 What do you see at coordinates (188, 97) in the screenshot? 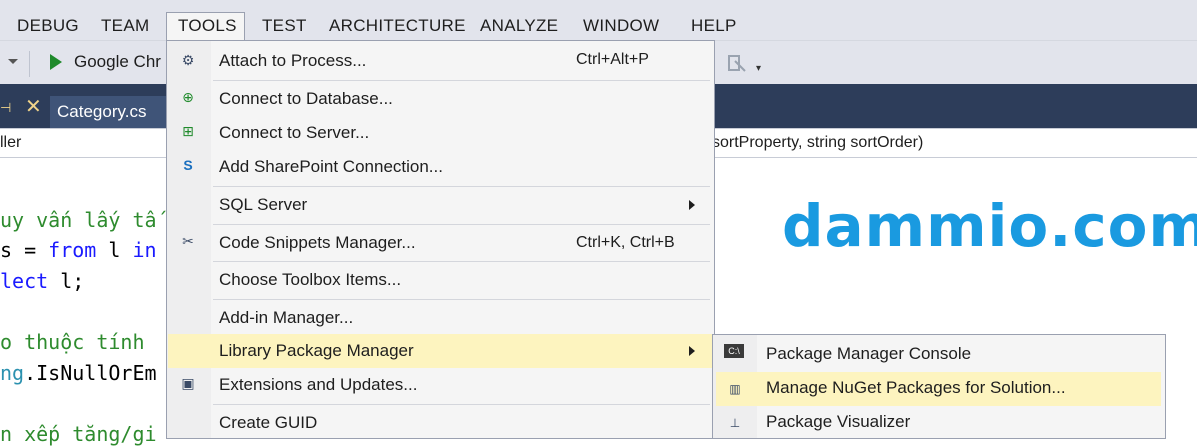
I see `database-plug-icon: ⊕` at bounding box center [188, 97].